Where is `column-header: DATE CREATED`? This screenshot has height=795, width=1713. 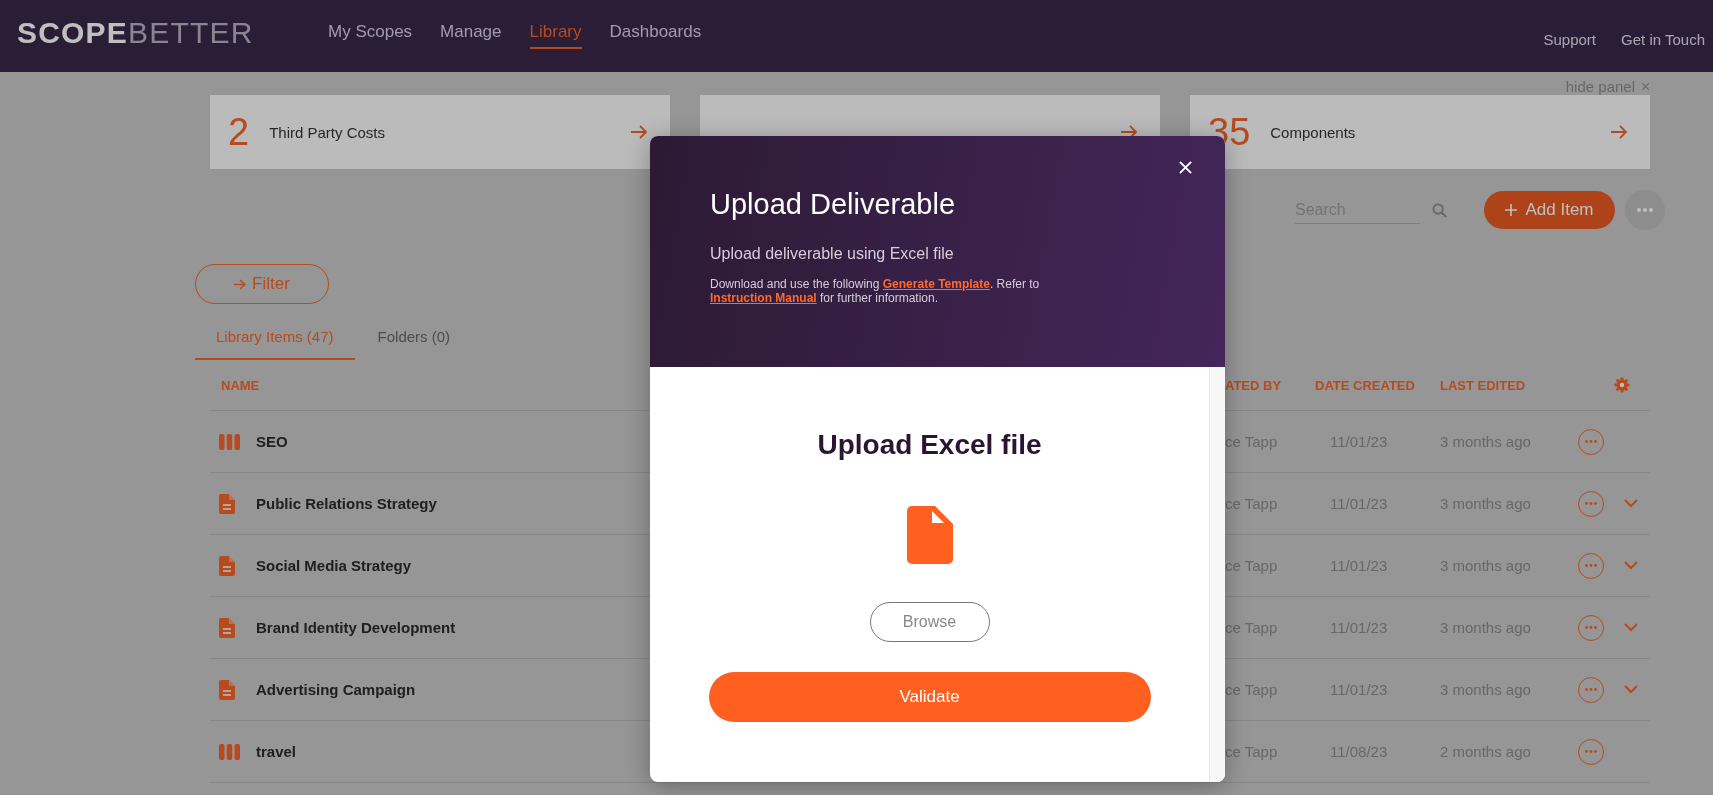
column-header: DATE CREATED is located at coordinates (1365, 385).